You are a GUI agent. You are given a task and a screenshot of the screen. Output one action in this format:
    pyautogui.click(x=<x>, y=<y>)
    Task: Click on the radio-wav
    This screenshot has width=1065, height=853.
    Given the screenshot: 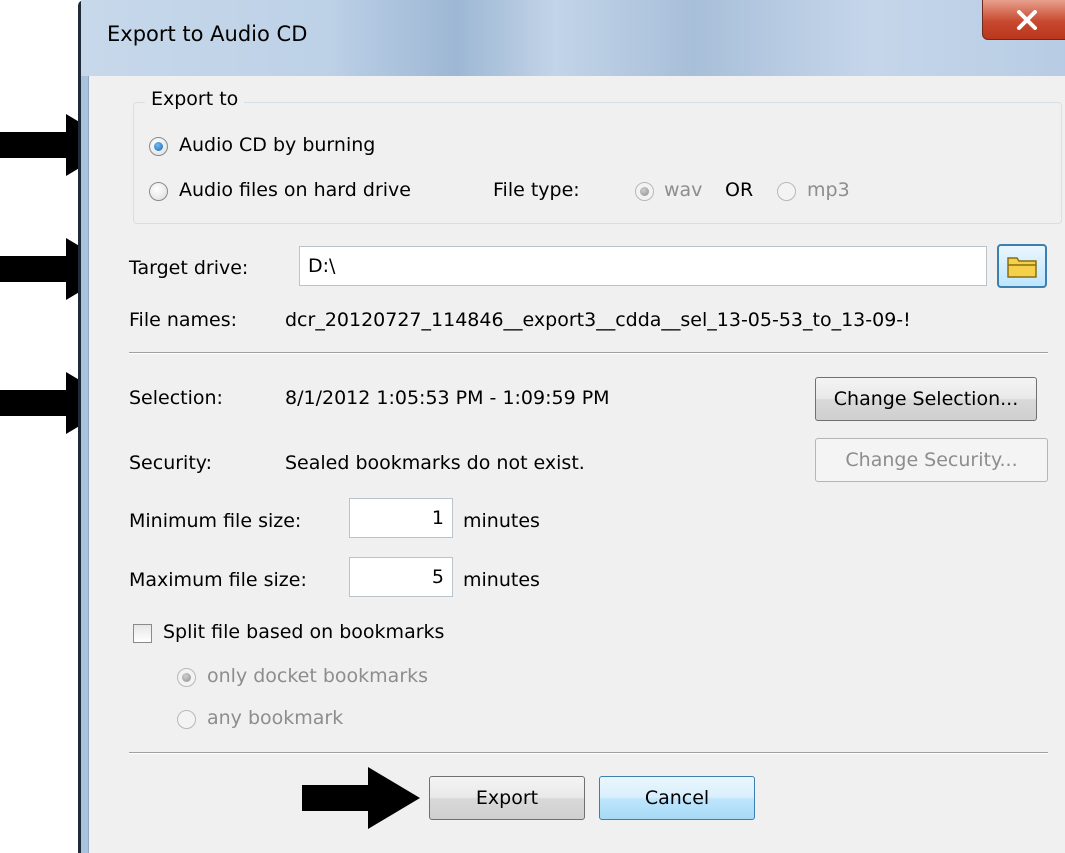 What is the action you would take?
    pyautogui.click(x=644, y=191)
    